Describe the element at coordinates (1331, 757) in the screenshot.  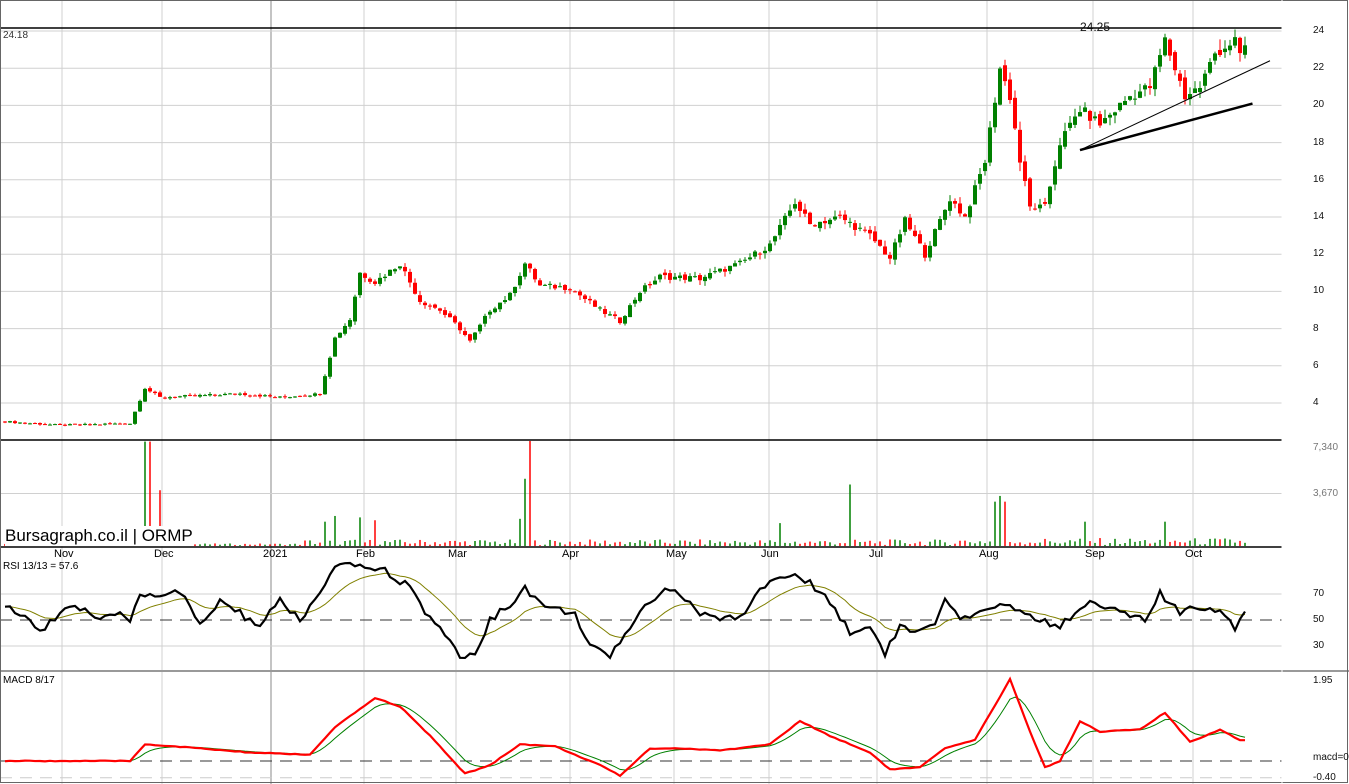
I see `macd-tick: macd=0` at that location.